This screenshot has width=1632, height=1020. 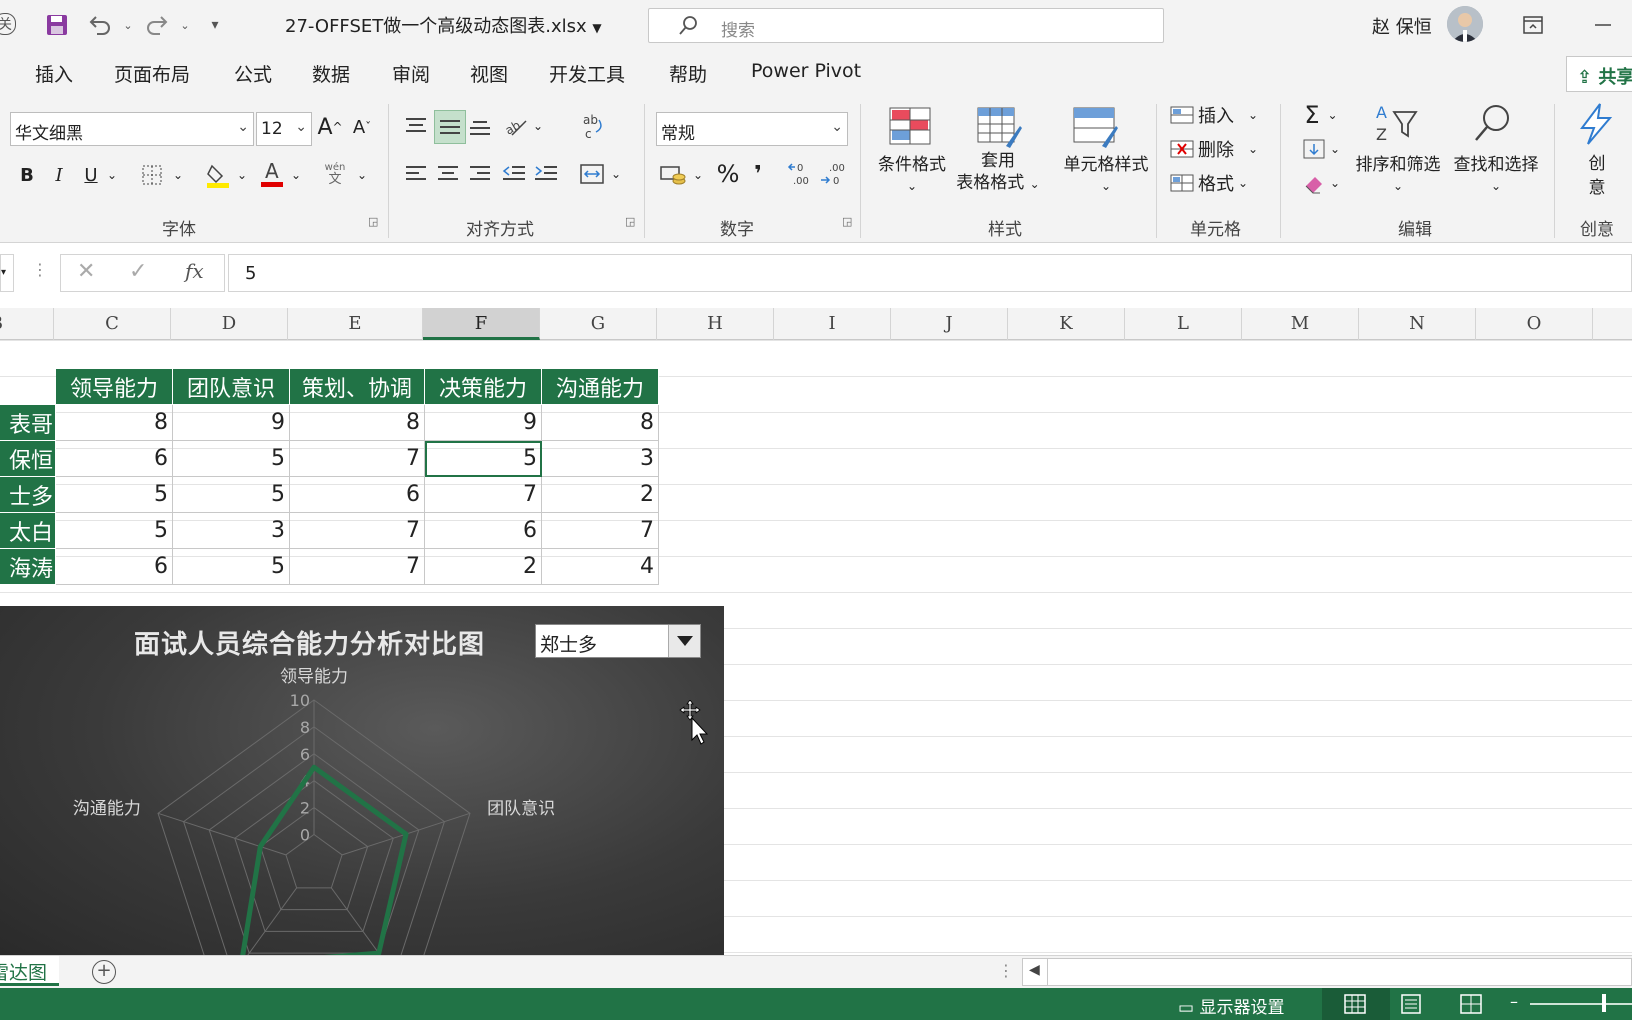 I want to click on find-select-icon, so click(x=1492, y=124).